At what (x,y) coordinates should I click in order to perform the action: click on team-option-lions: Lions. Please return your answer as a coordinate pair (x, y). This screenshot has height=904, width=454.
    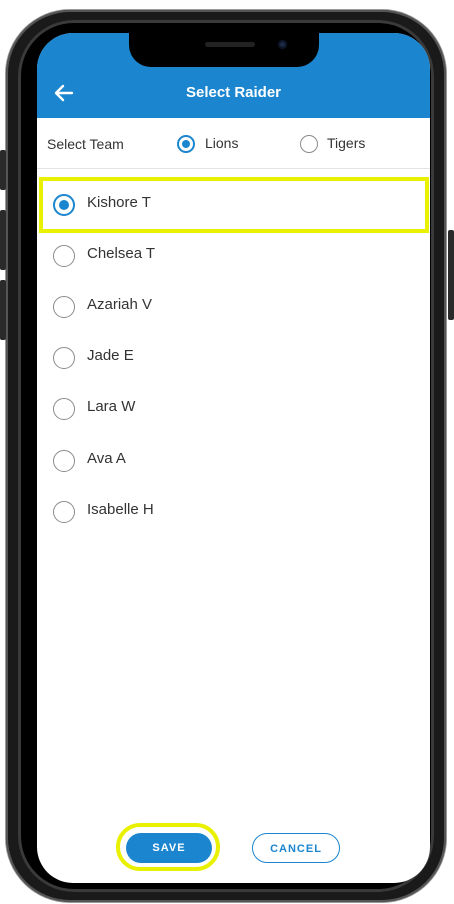
    Looking at the image, I should click on (221, 143).